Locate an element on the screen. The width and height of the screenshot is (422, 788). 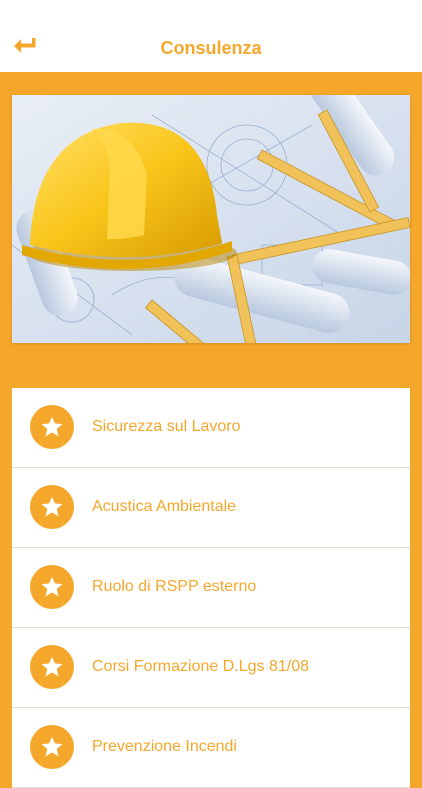
menu-item-label: Ruolo di RSPP esterno is located at coordinates (174, 586).